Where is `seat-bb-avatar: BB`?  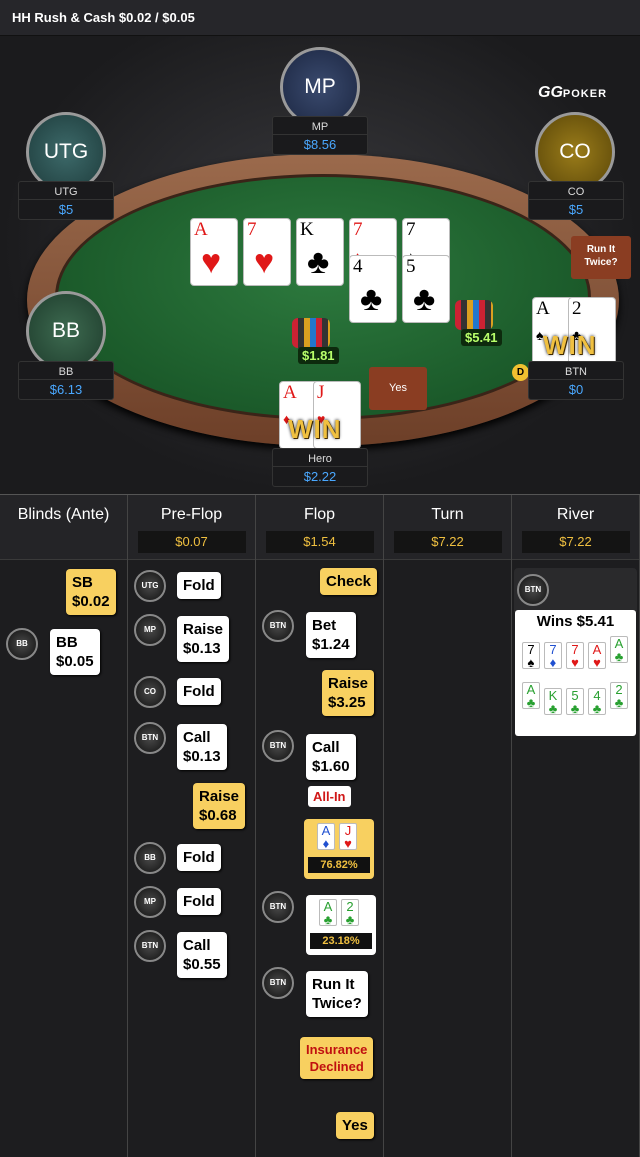 seat-bb-avatar: BB is located at coordinates (66, 331).